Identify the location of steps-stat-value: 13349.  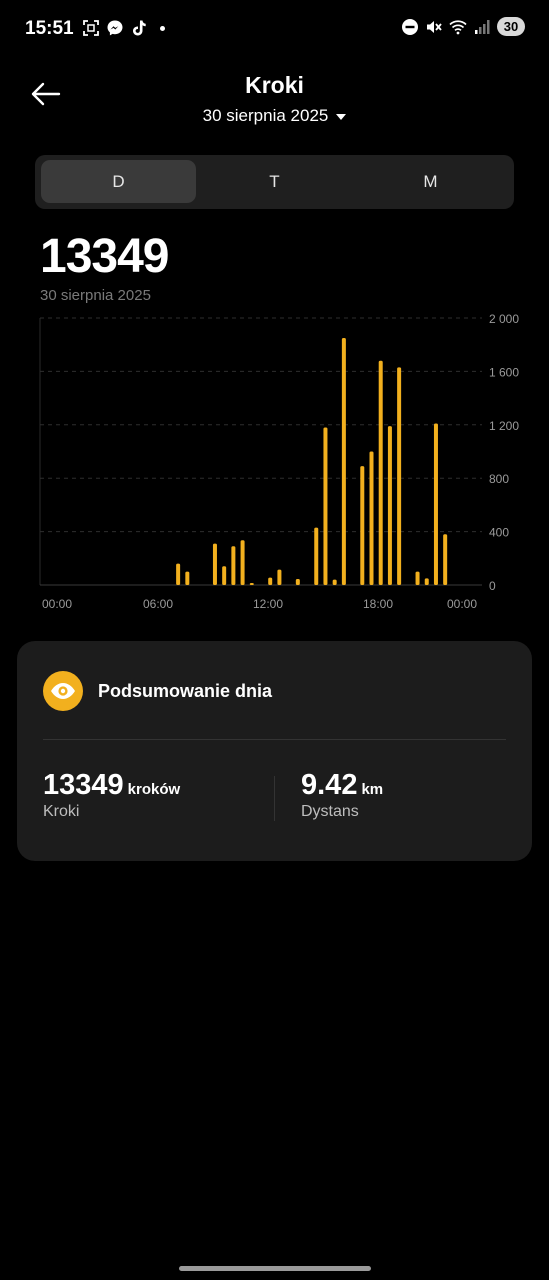
(83, 785).